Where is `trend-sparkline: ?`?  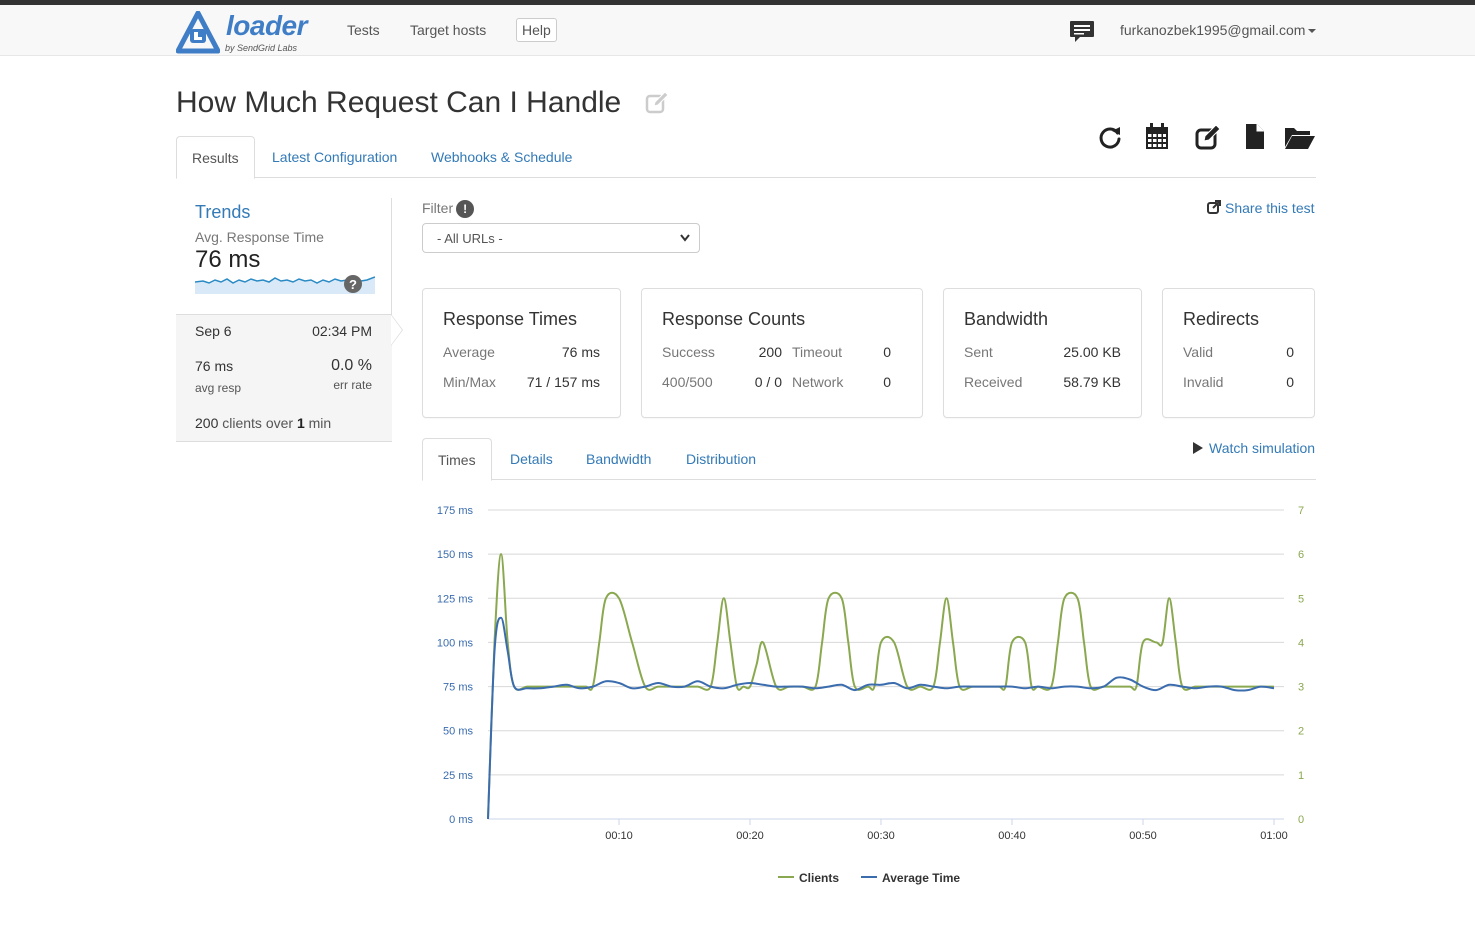 trend-sparkline: ? is located at coordinates (285, 284).